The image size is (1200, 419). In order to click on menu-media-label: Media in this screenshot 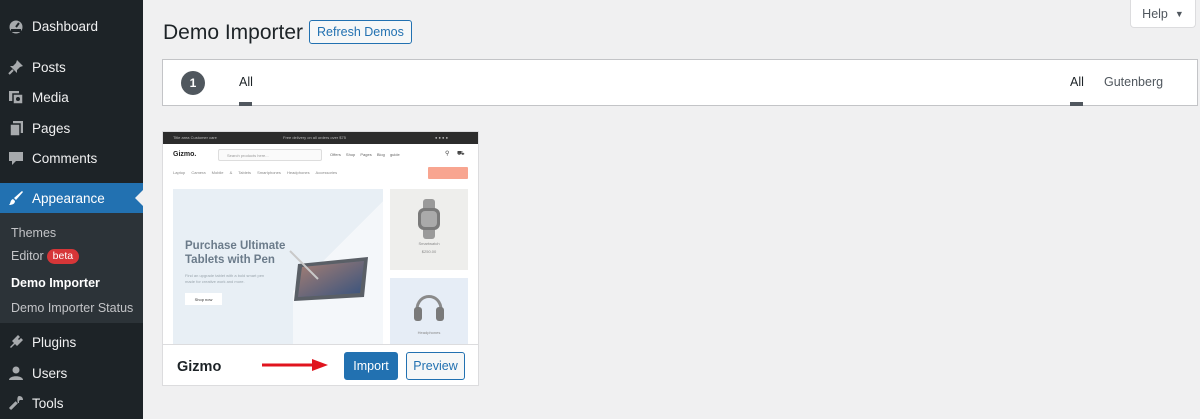, I will do `click(50, 97)`.